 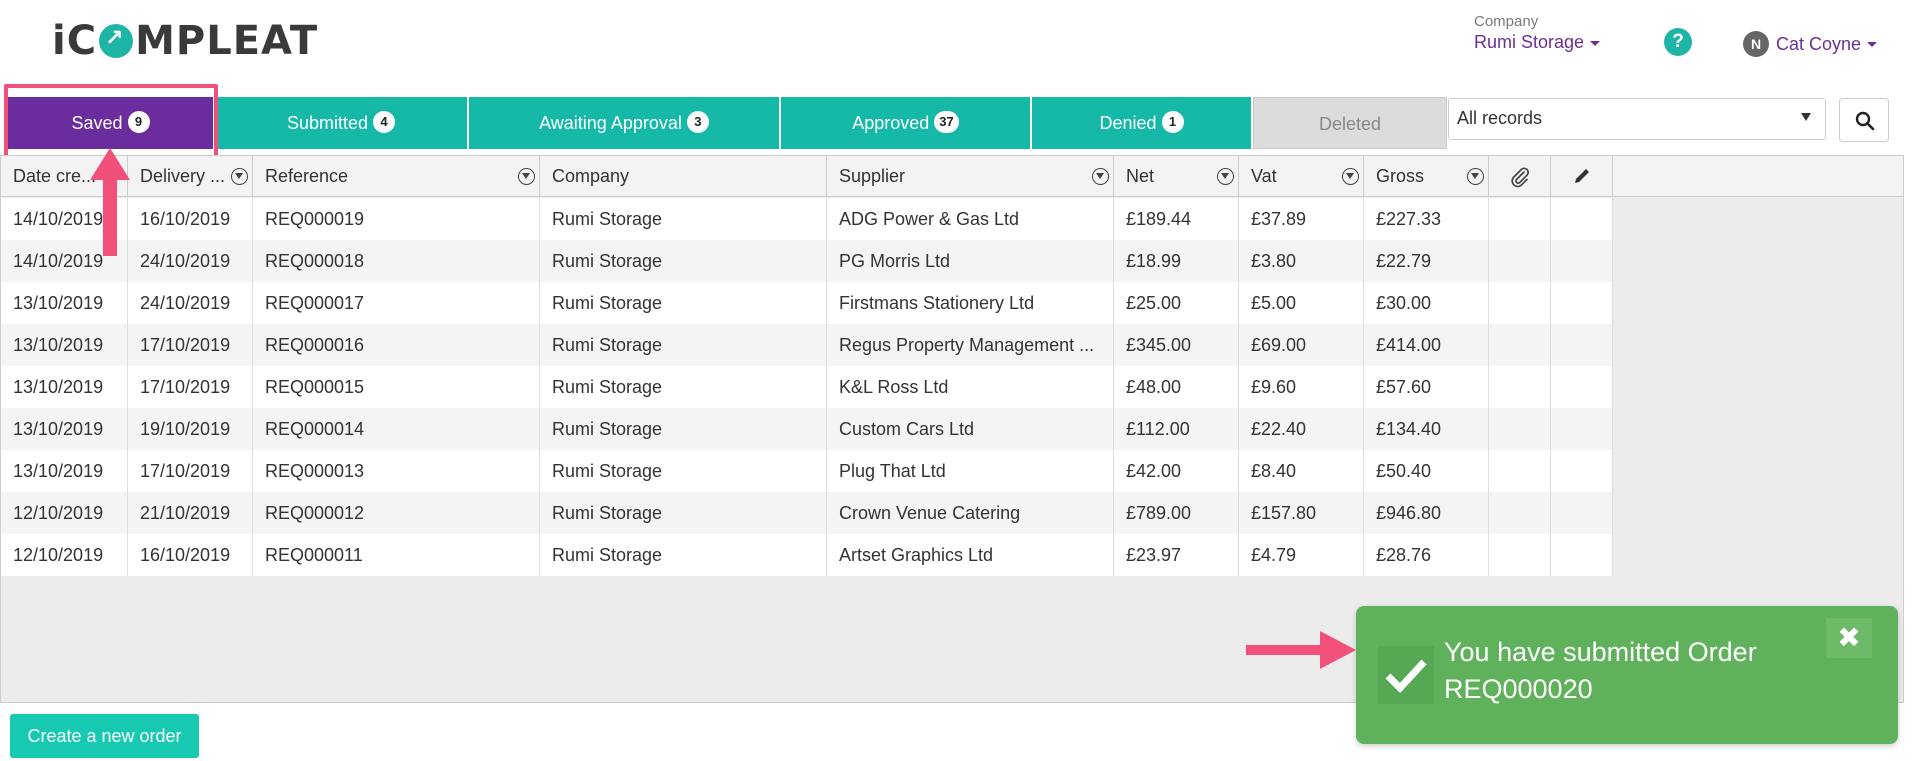 I want to click on company-dropdown: Rumi Storage, so click(x=1537, y=42).